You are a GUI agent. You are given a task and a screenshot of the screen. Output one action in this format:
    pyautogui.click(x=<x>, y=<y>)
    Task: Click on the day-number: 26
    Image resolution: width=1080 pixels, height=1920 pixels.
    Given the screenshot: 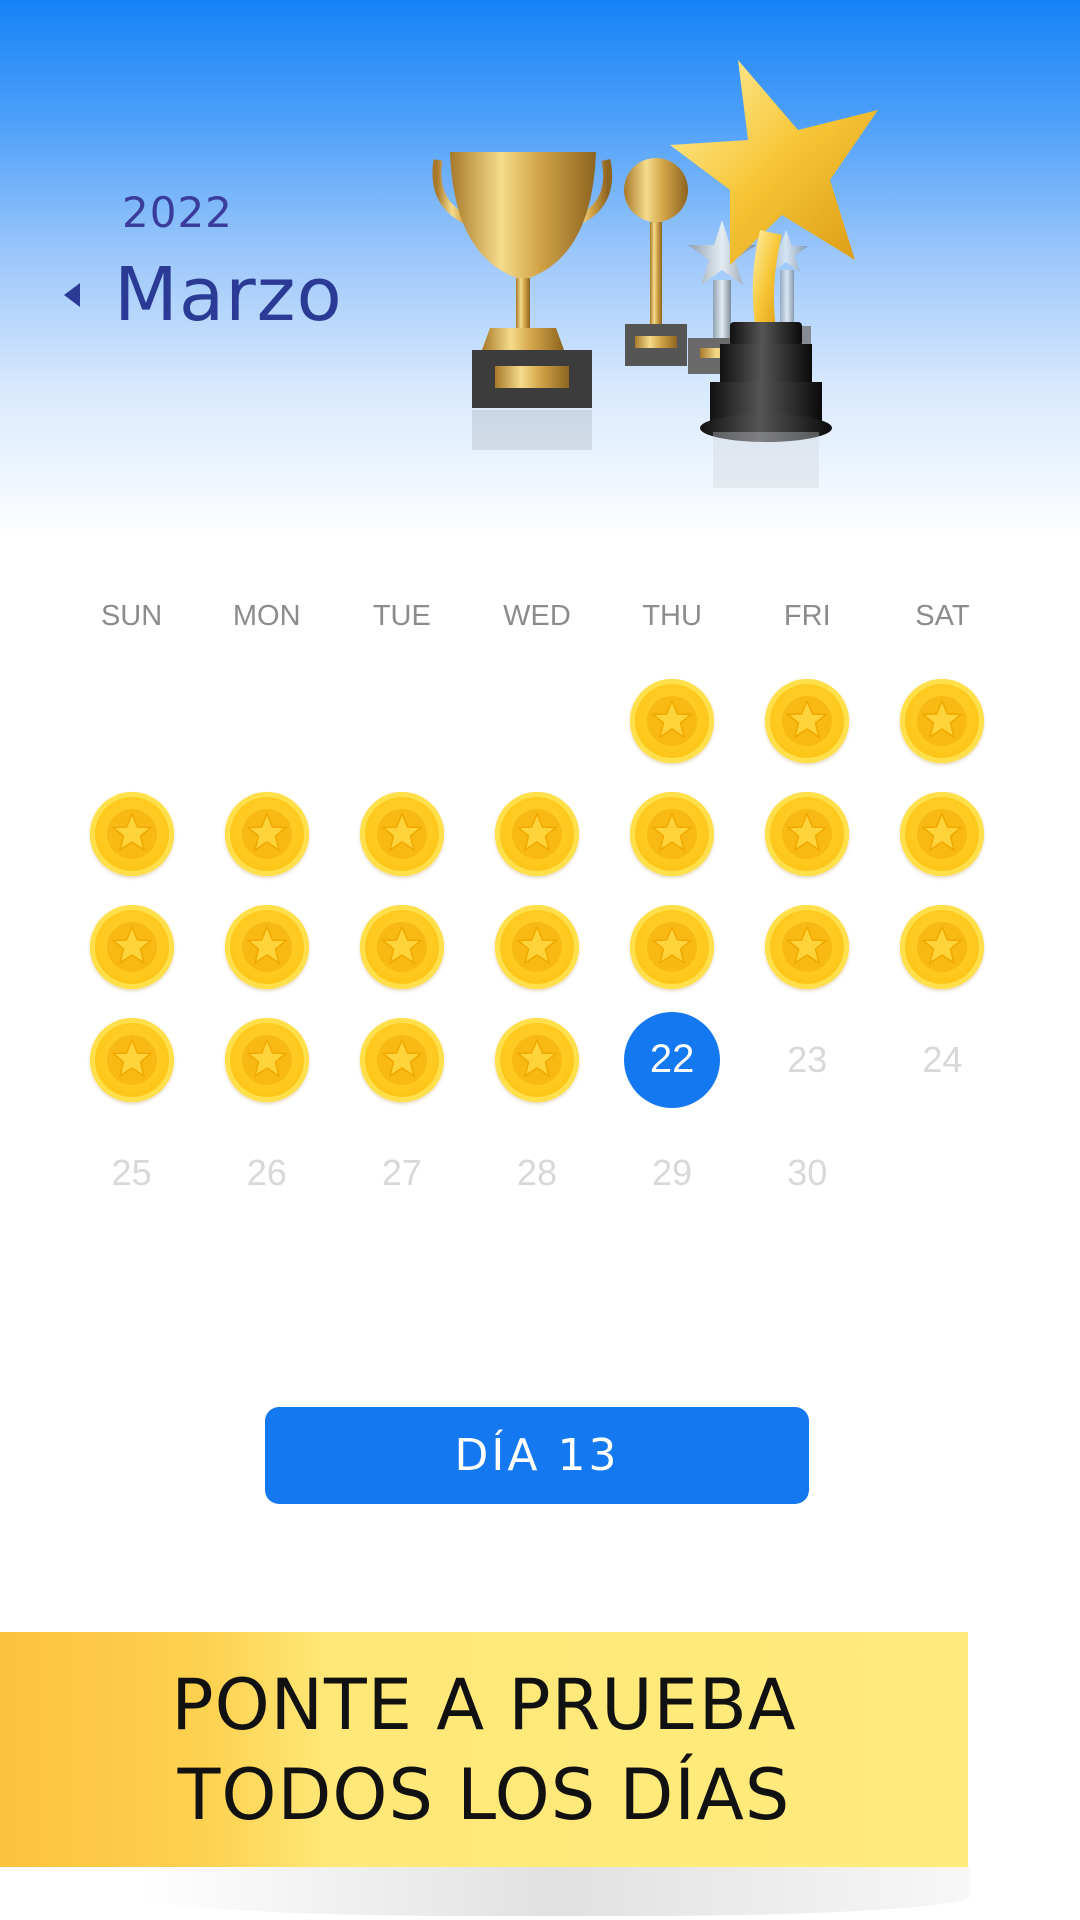 What is the action you would take?
    pyautogui.click(x=266, y=1172)
    